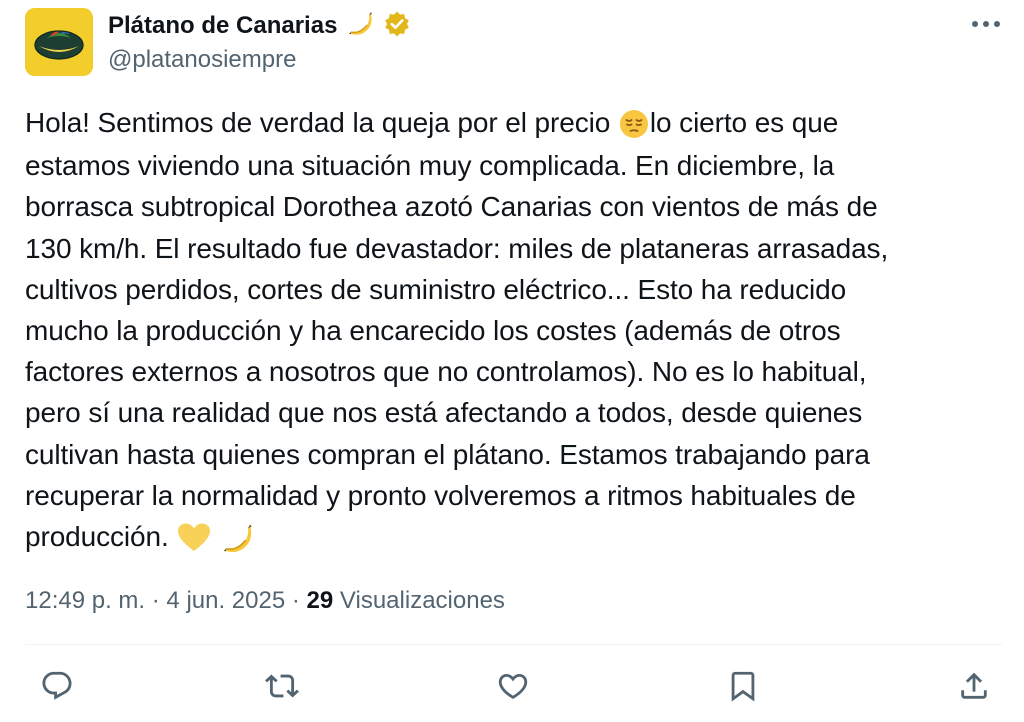  I want to click on author-name-row: Plátano de Canarias, so click(259, 26).